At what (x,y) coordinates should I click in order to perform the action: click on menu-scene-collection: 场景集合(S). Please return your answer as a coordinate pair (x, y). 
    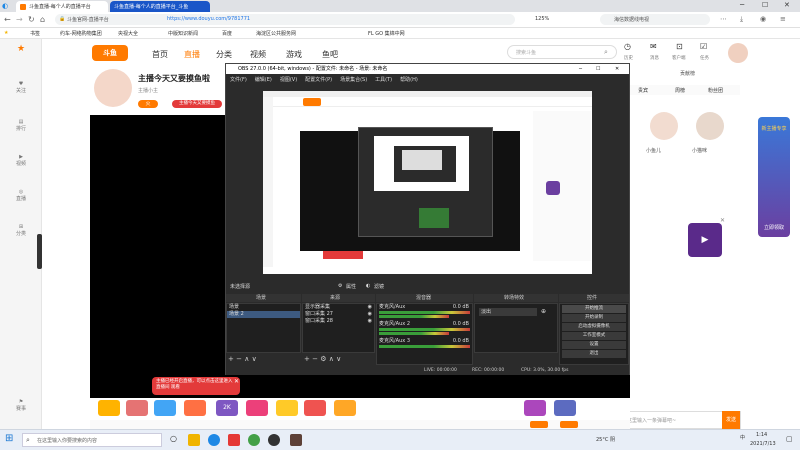
    Looking at the image, I should click on (353, 79).